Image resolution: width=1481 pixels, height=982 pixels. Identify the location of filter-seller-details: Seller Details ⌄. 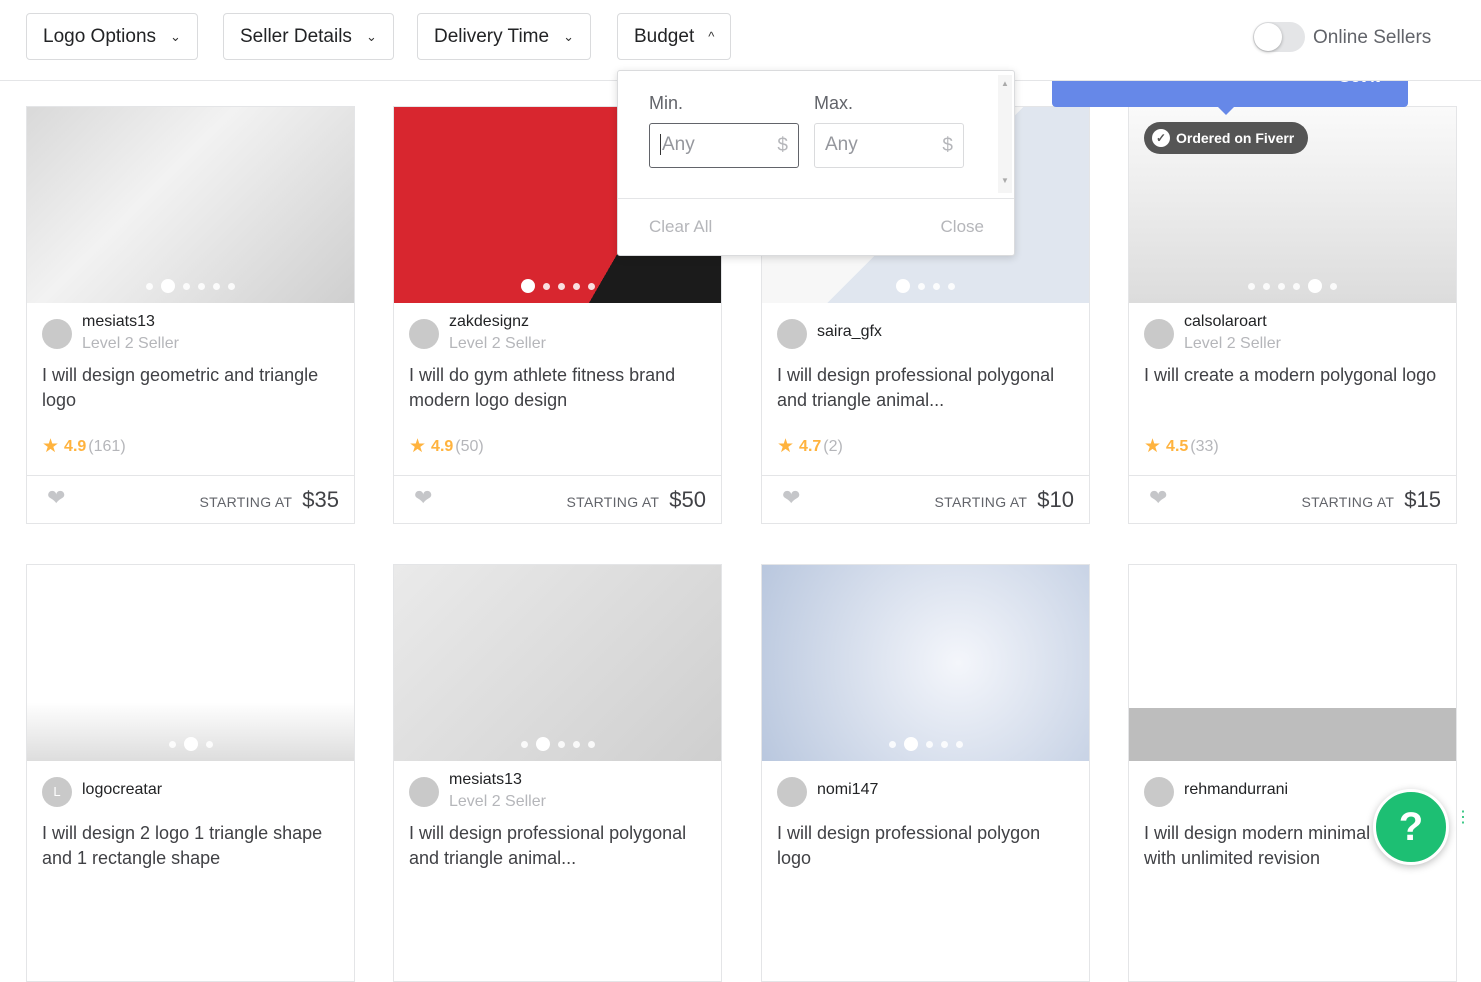
(308, 36).